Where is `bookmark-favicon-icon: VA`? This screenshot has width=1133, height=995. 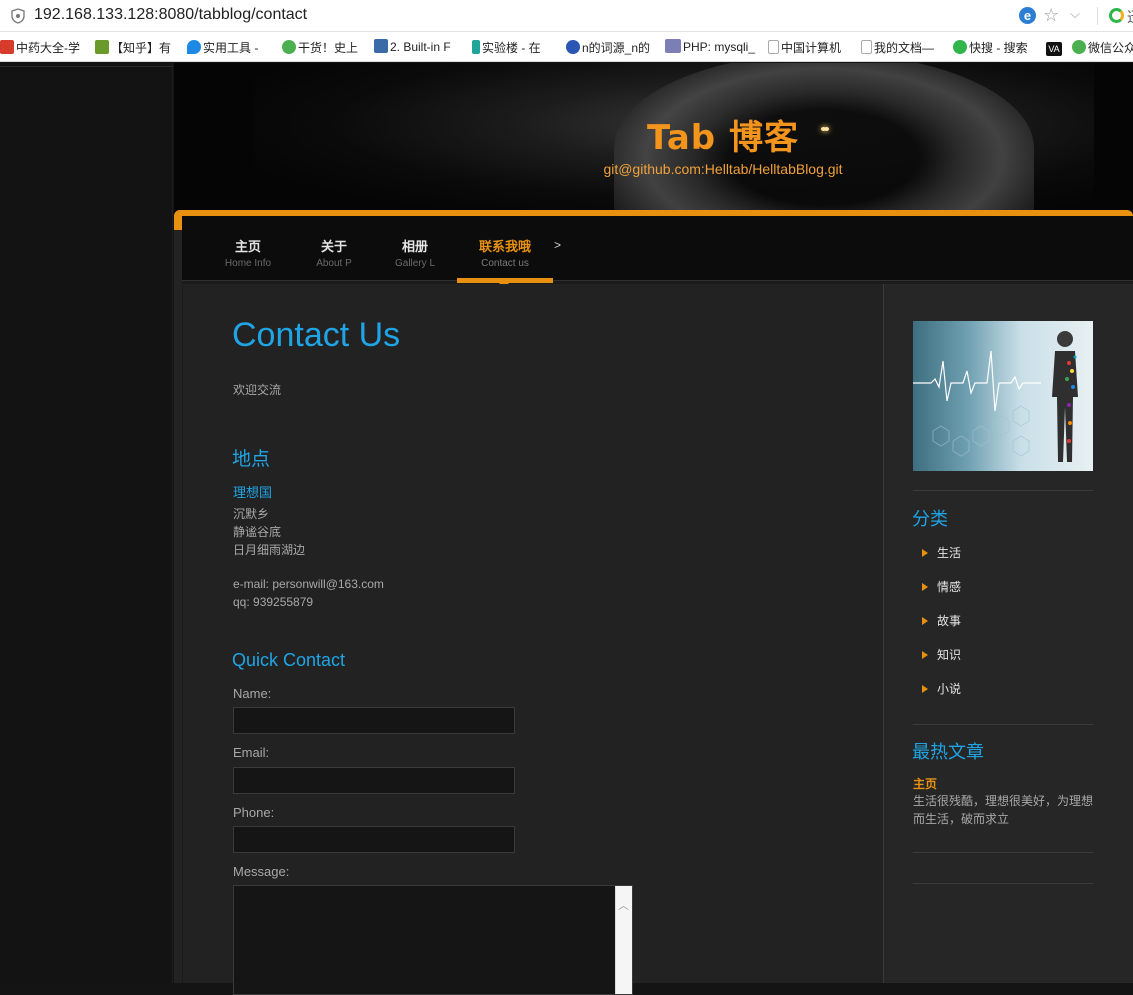
bookmark-favicon-icon: VA is located at coordinates (1054, 49).